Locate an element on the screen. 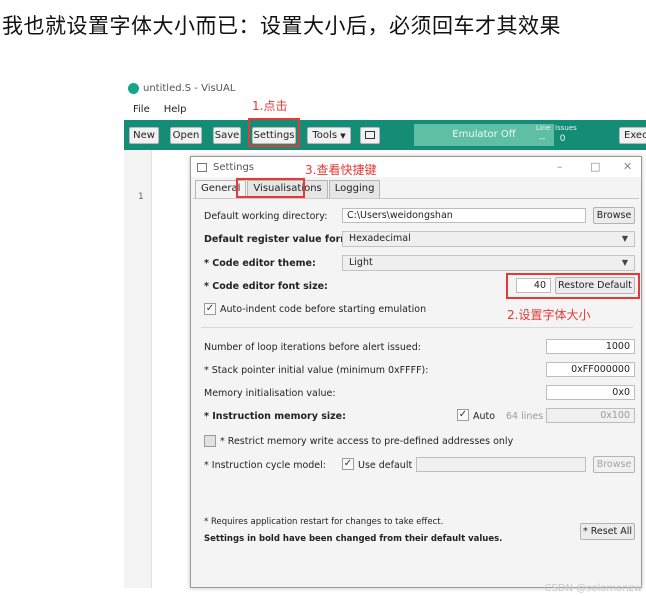  app-titlebar: untitled.S - VisUAL is located at coordinates (385, 88).